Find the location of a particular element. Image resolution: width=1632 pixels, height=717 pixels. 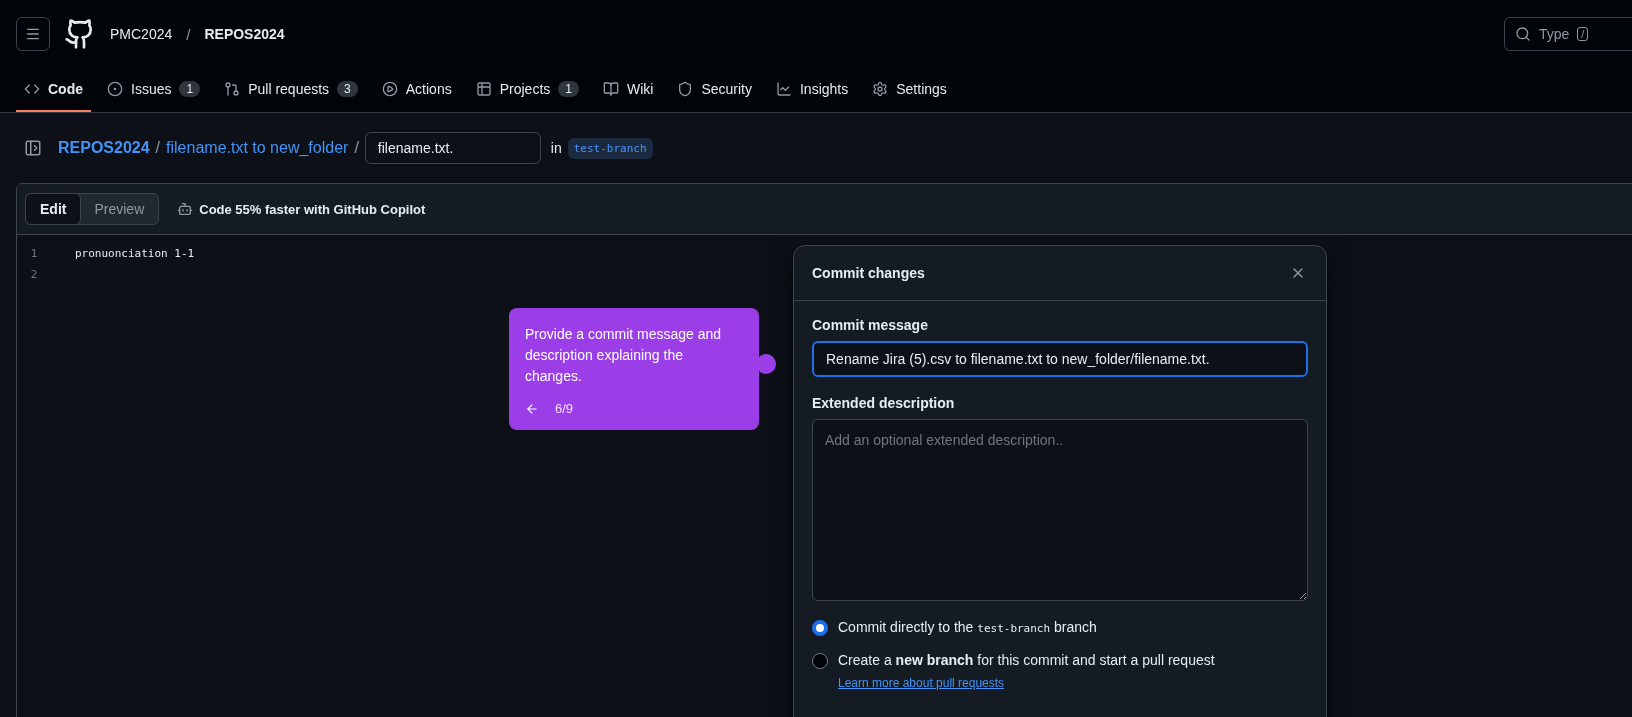

step-counter: 6/9 is located at coordinates (564, 408).